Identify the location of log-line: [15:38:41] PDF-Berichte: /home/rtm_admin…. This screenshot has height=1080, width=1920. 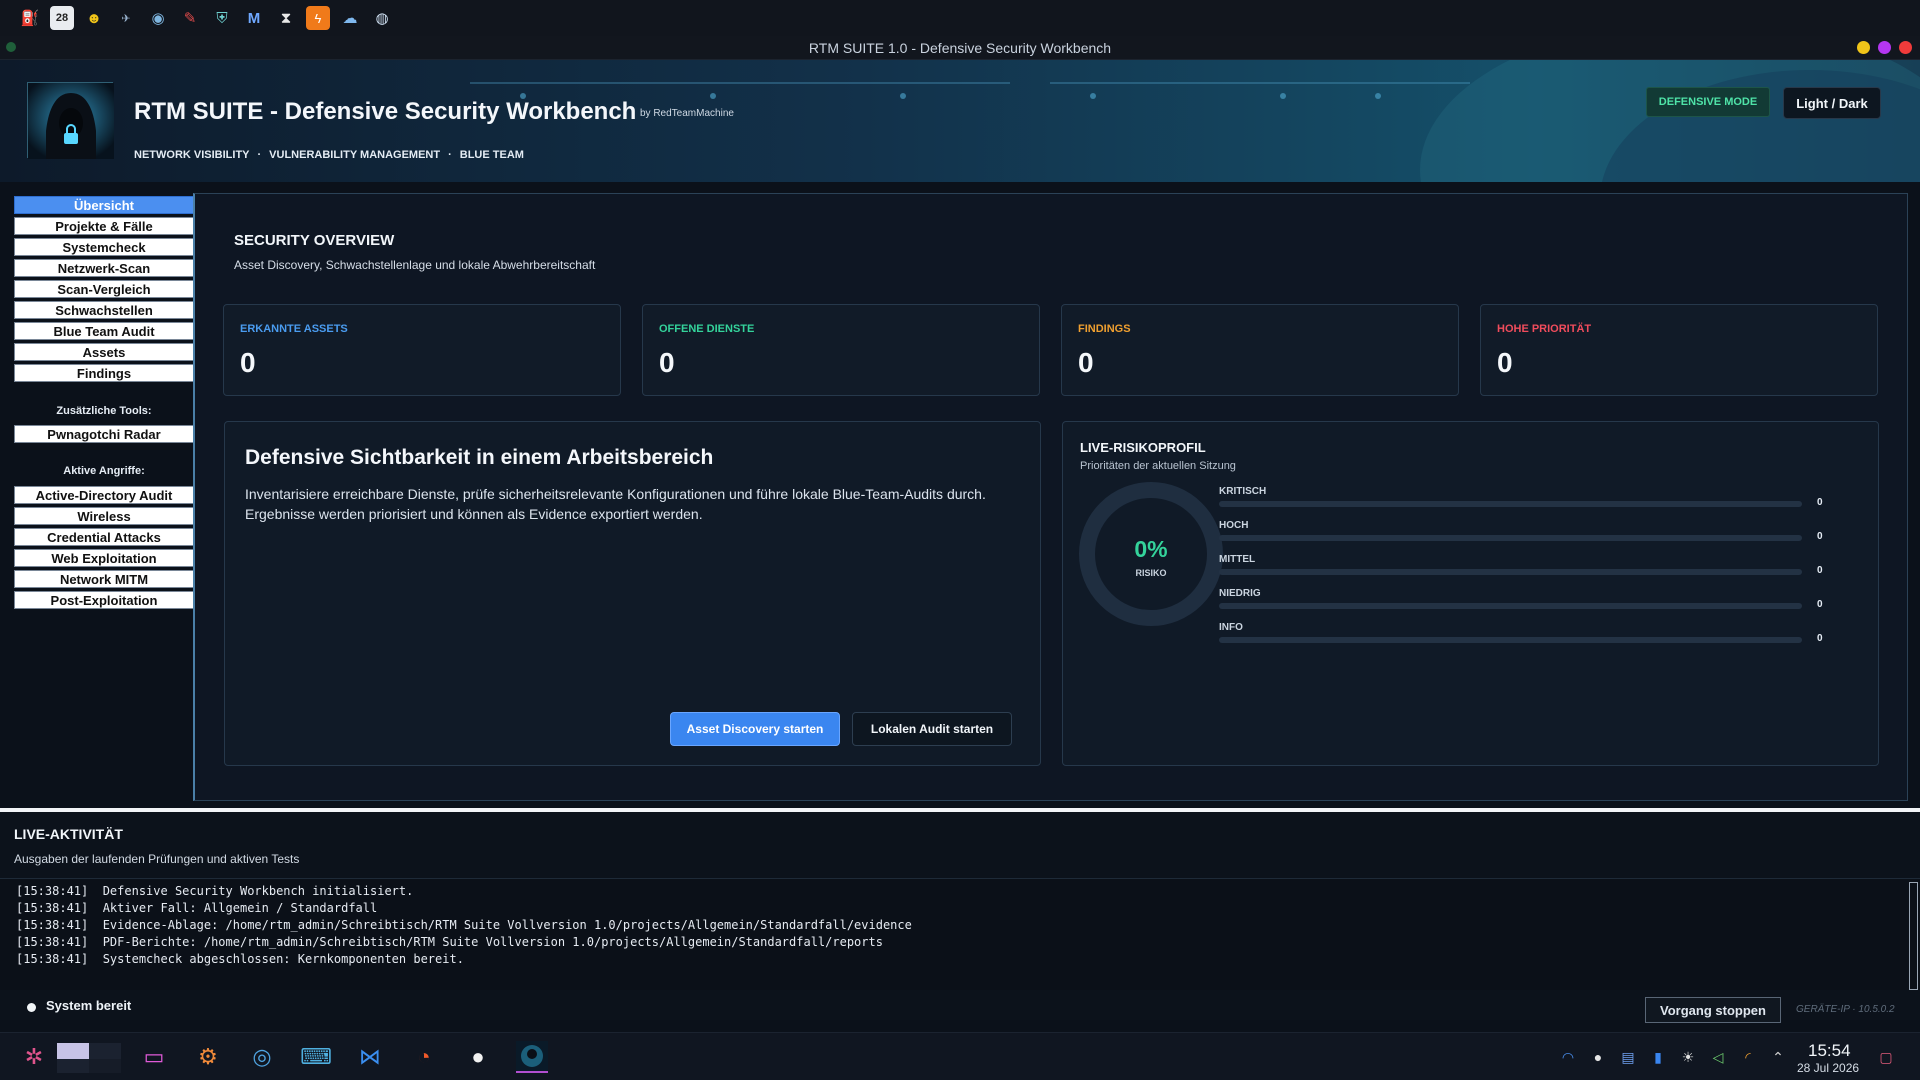
(449, 942).